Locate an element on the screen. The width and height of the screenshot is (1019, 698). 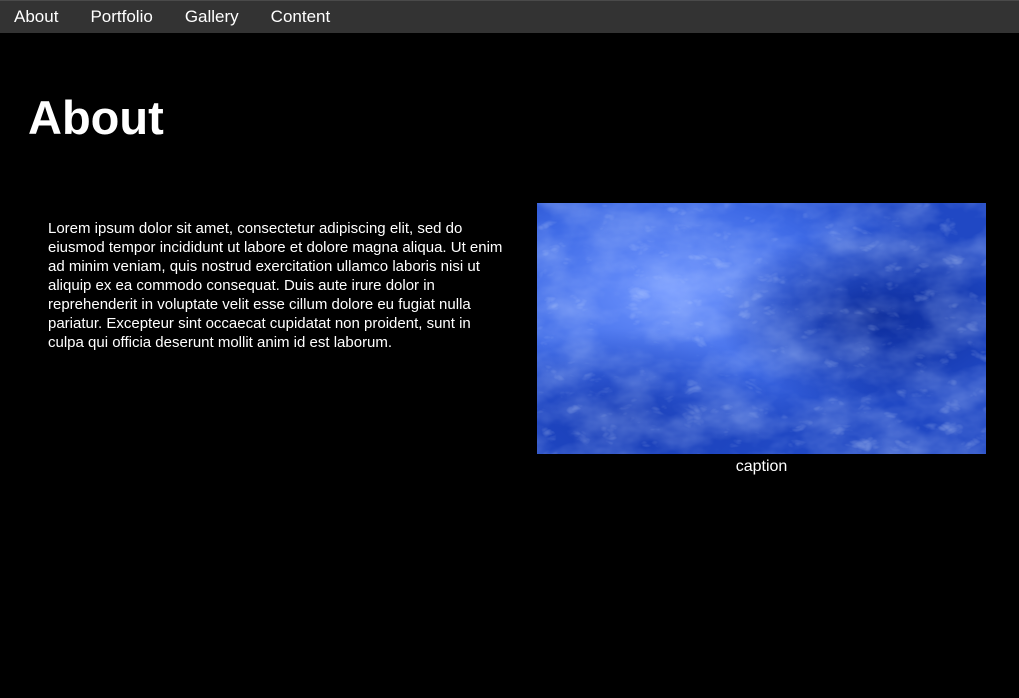
figure-caption: caption is located at coordinates (761, 466).